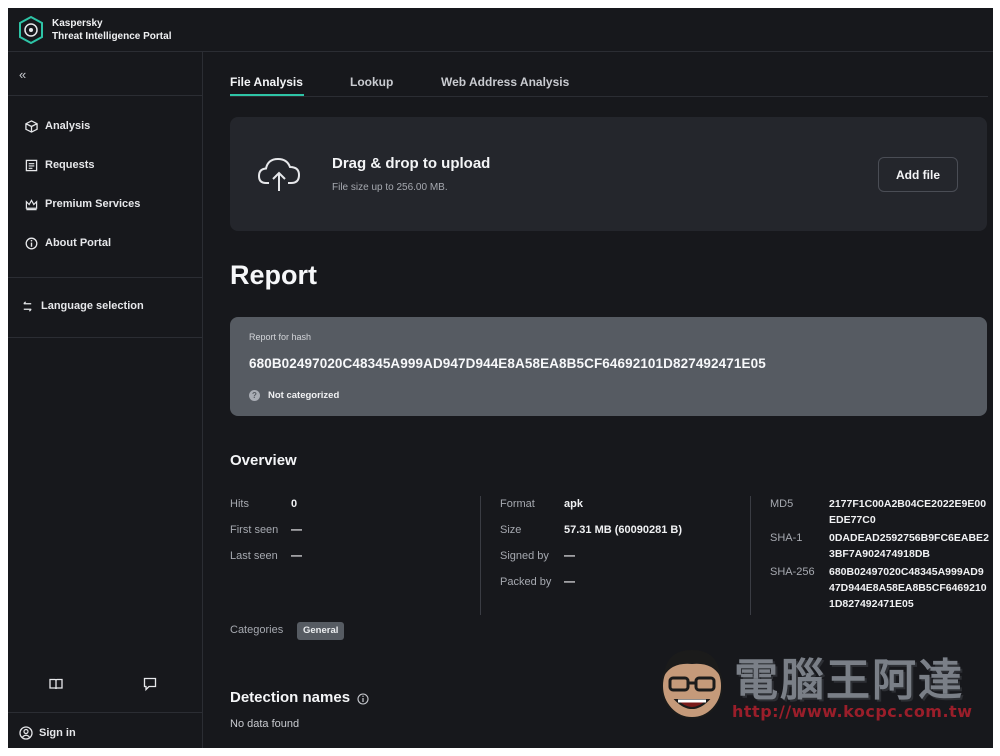 This screenshot has width=1000, height=756. Describe the element at coordinates (31, 165) in the screenshot. I see `document-list-icon` at that location.